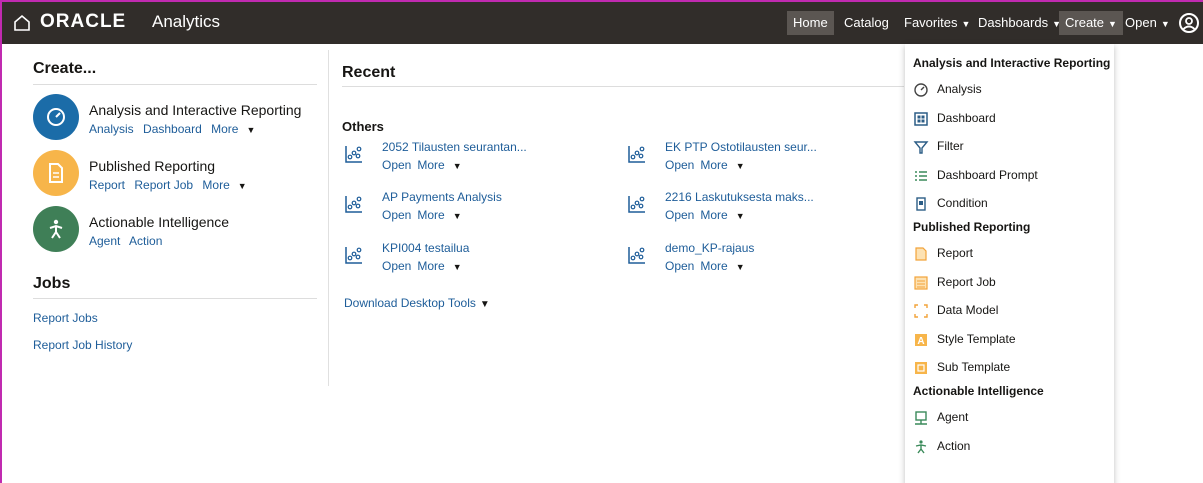 The width and height of the screenshot is (1203, 483). What do you see at coordinates (104, 241) in the screenshot?
I see `create-agent-link: Agent` at bounding box center [104, 241].